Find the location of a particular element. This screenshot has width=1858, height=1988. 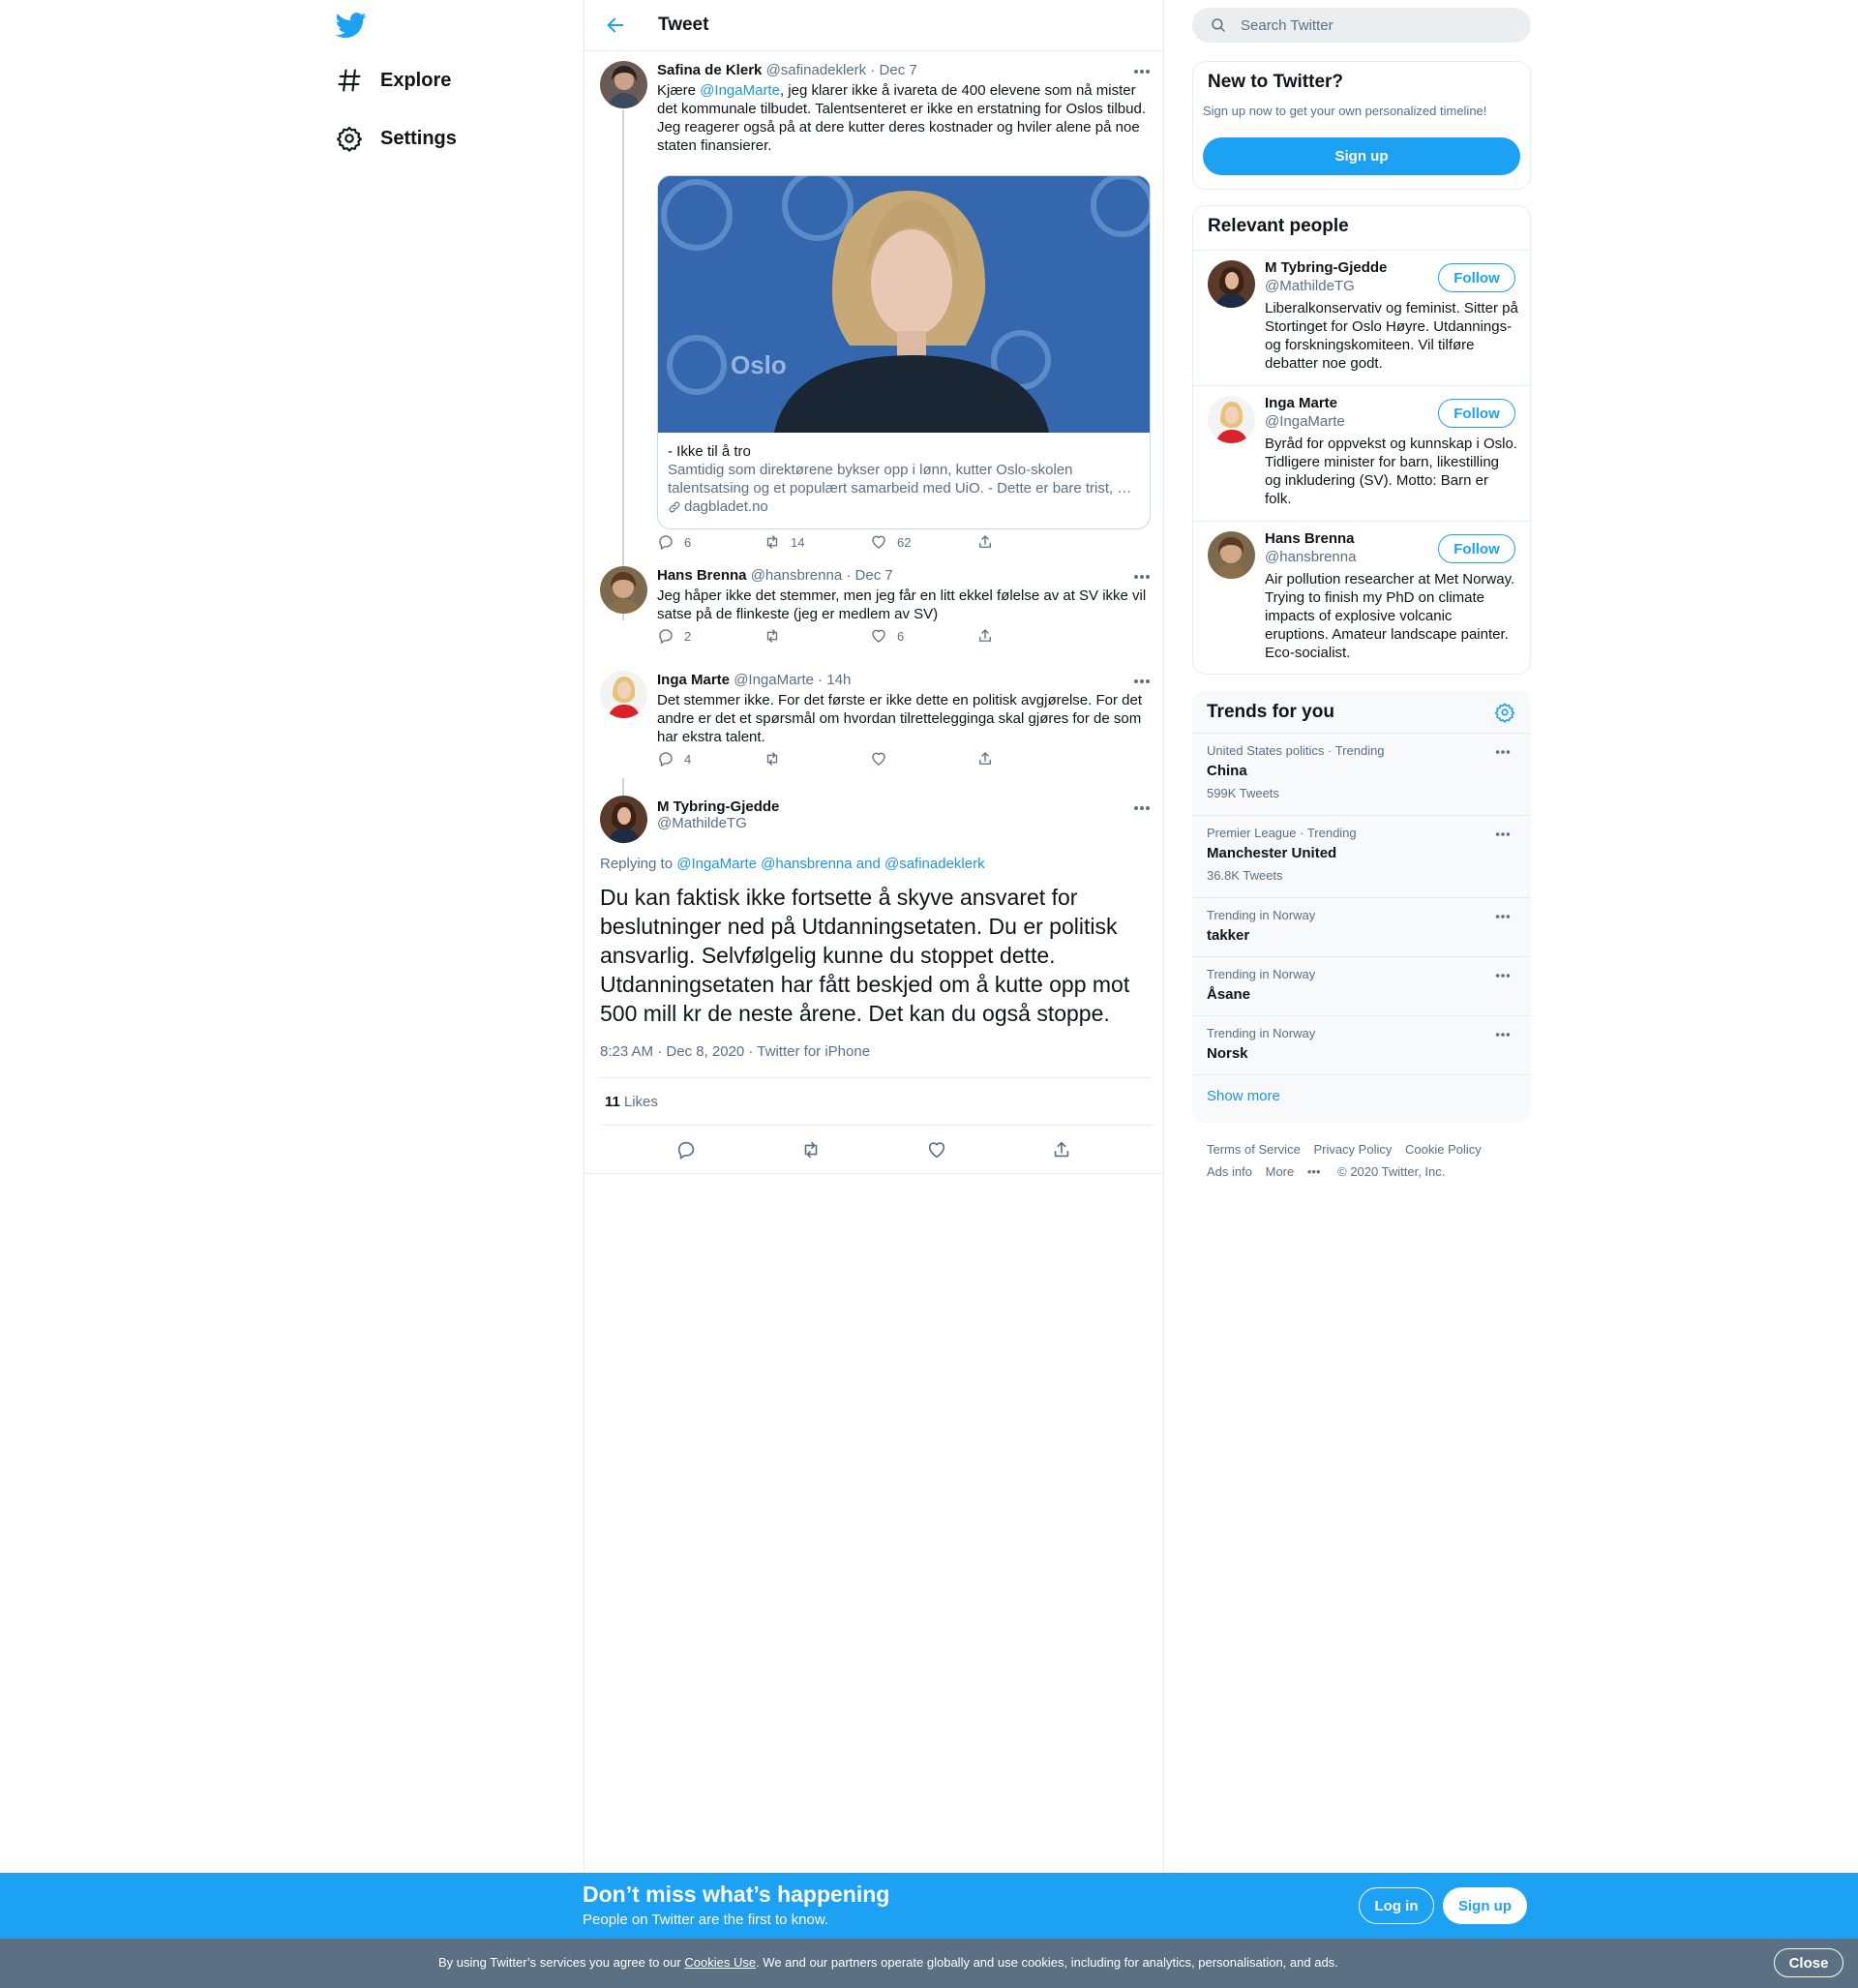

person-name: Inga Marte is located at coordinates (1301, 403).